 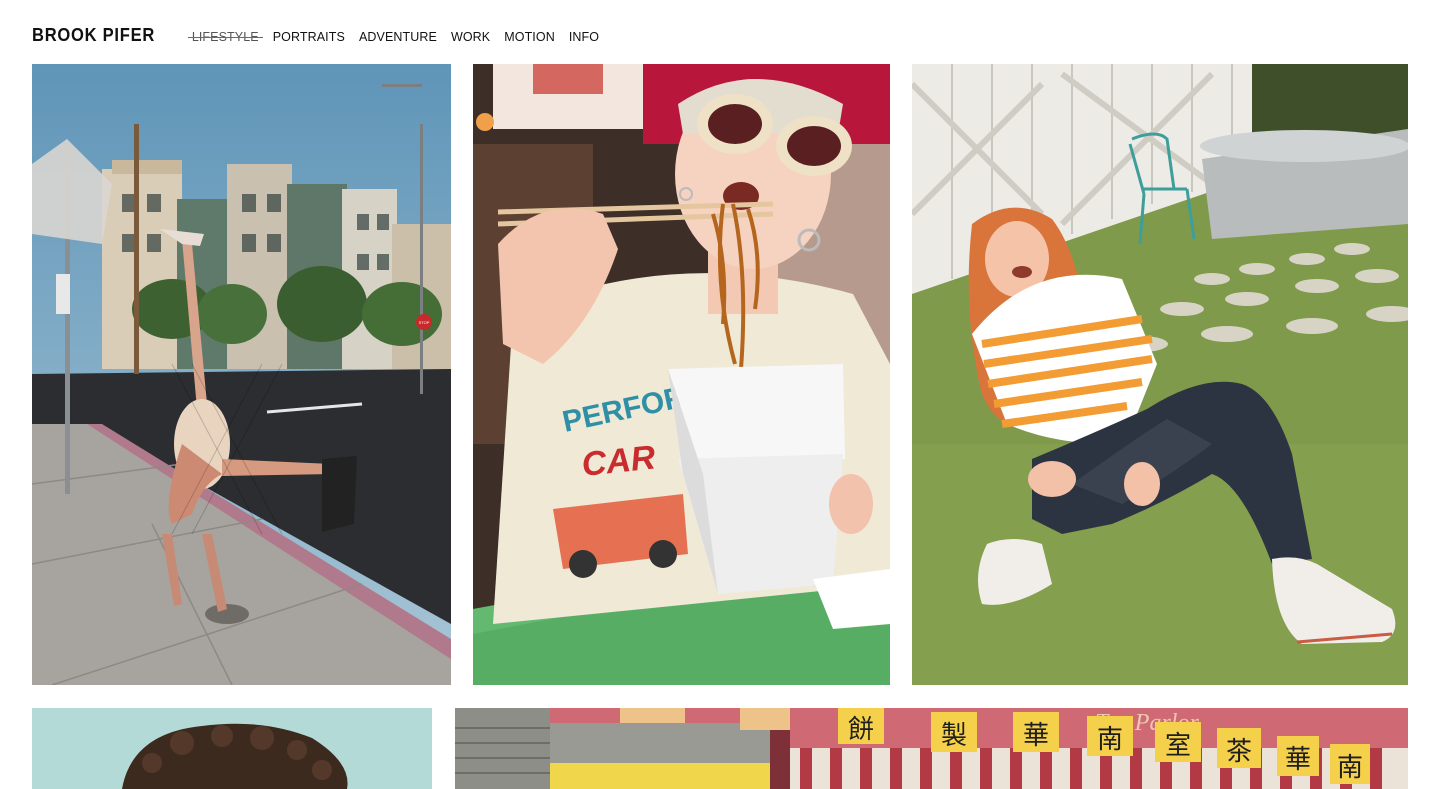 What do you see at coordinates (1036, 736) in the screenshot?
I see `storefront-char-3: 華` at bounding box center [1036, 736].